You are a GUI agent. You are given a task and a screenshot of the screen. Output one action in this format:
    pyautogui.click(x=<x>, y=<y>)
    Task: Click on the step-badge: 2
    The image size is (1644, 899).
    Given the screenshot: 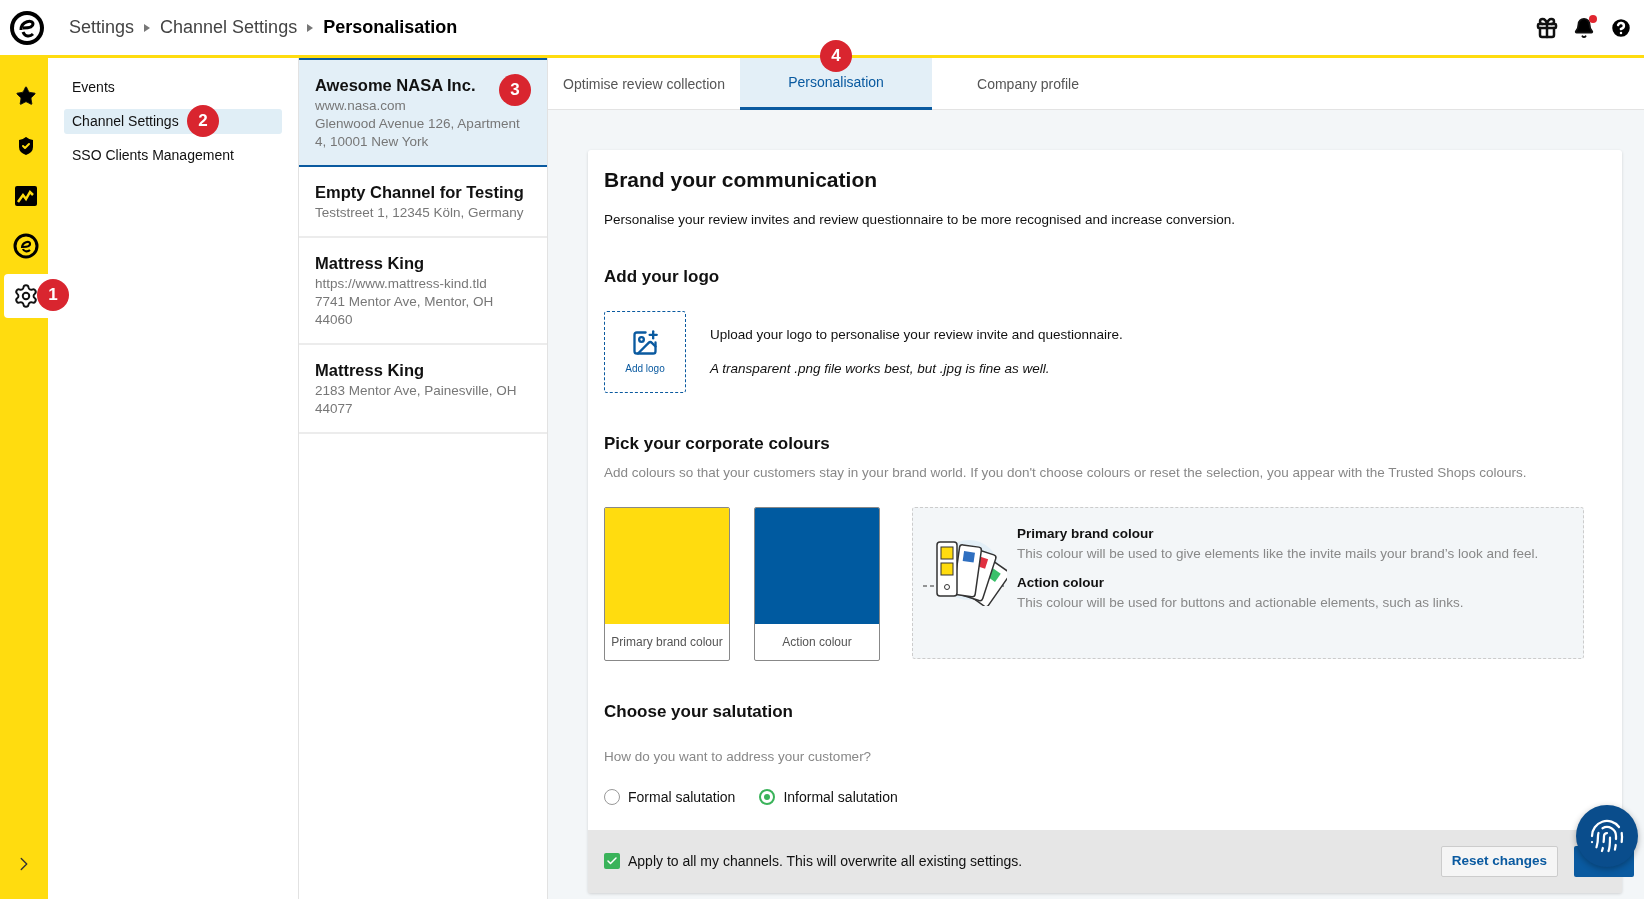 What is the action you would take?
    pyautogui.click(x=203, y=121)
    